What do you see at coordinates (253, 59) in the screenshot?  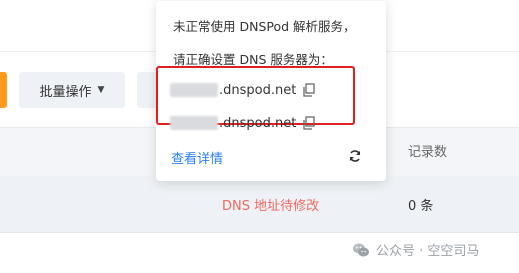 I see `popover-message-line2: 请正确设置 DNS 服务器为：` at bounding box center [253, 59].